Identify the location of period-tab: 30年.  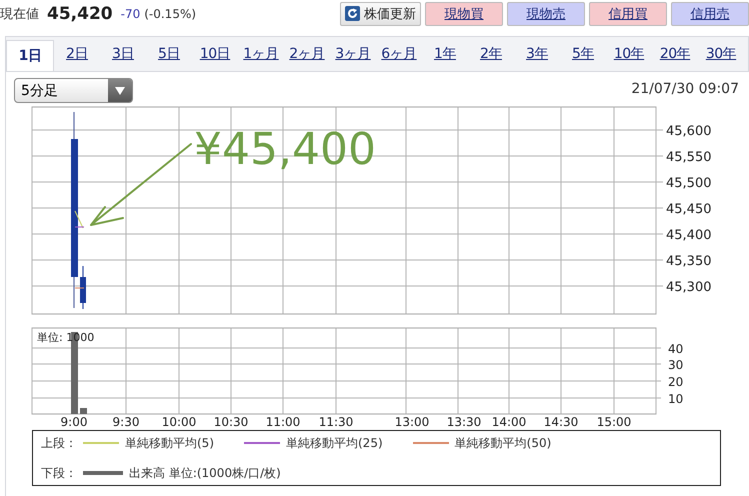
(721, 54).